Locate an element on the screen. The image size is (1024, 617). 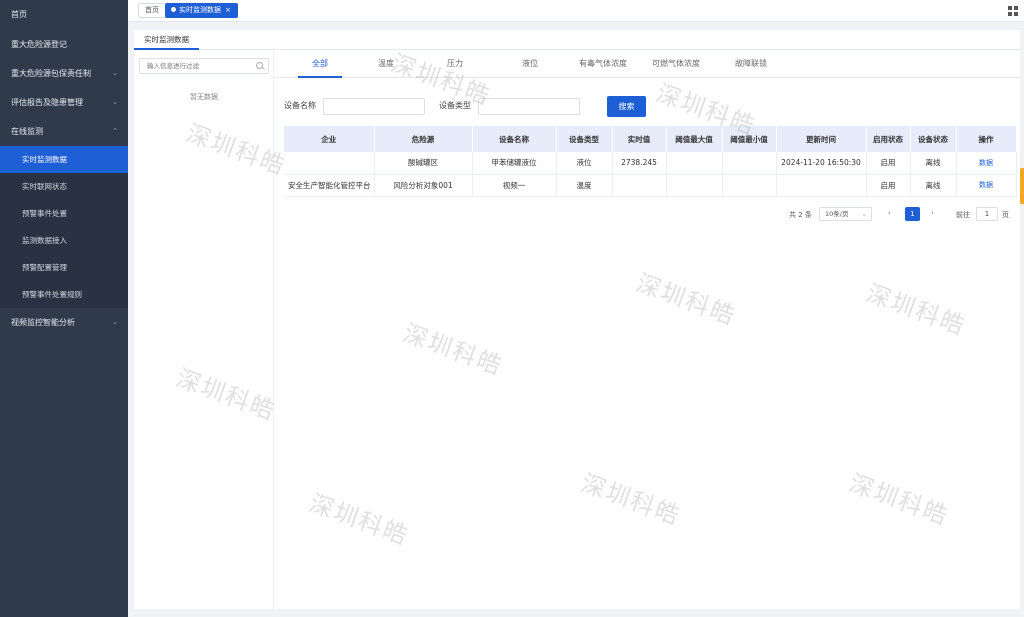
search-row: 设备名称 设备类型 搜索 is located at coordinates (647, 107).